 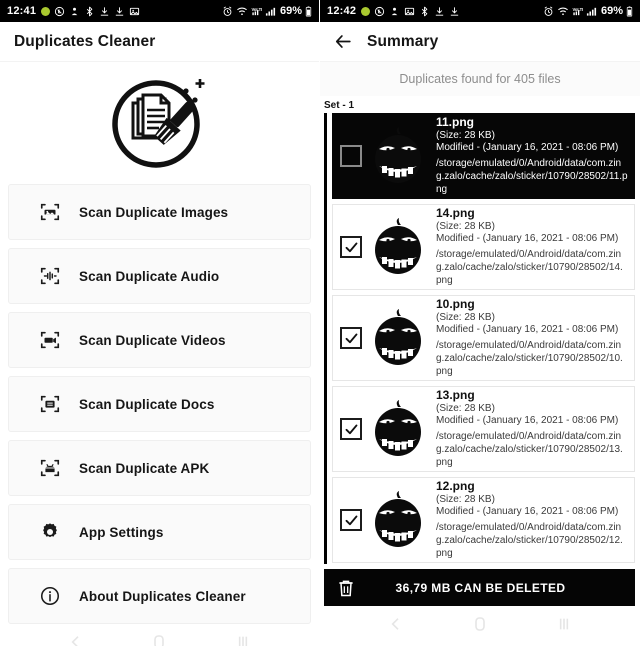 What do you see at coordinates (50, 468) in the screenshot?
I see `scan-apk-icon` at bounding box center [50, 468].